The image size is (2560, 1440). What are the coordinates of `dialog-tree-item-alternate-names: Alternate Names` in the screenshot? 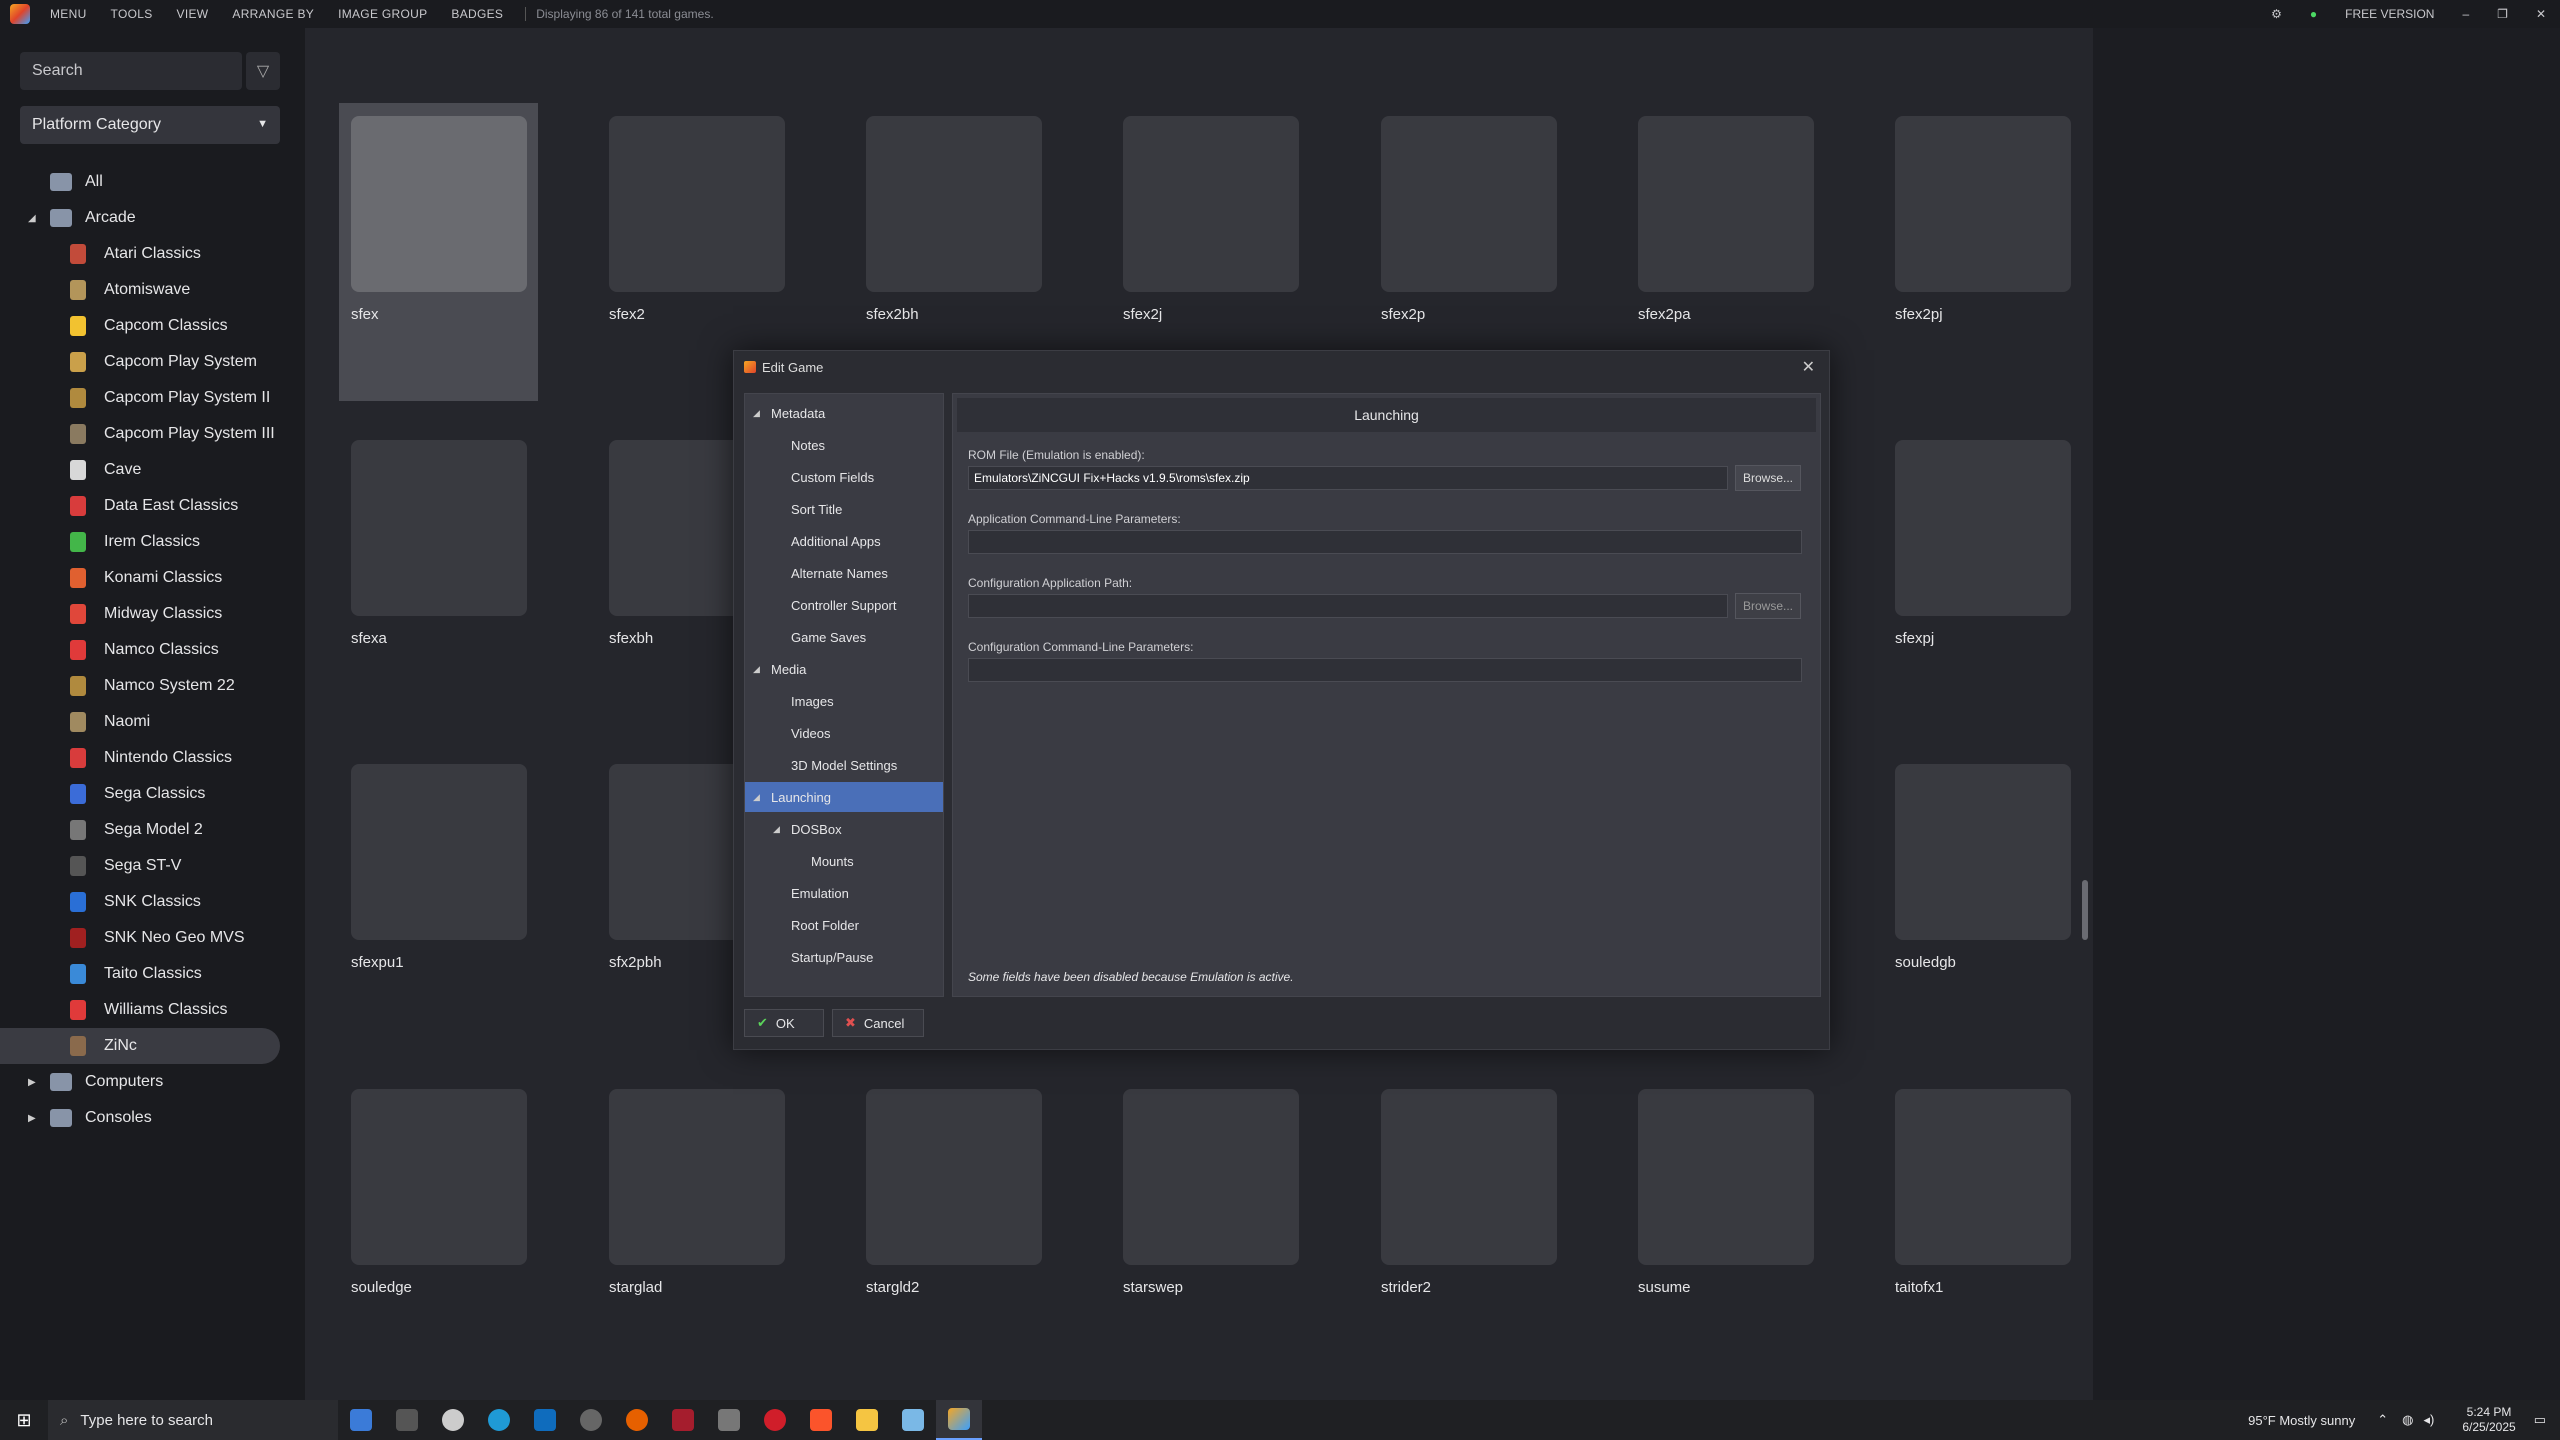 It's located at (844, 573).